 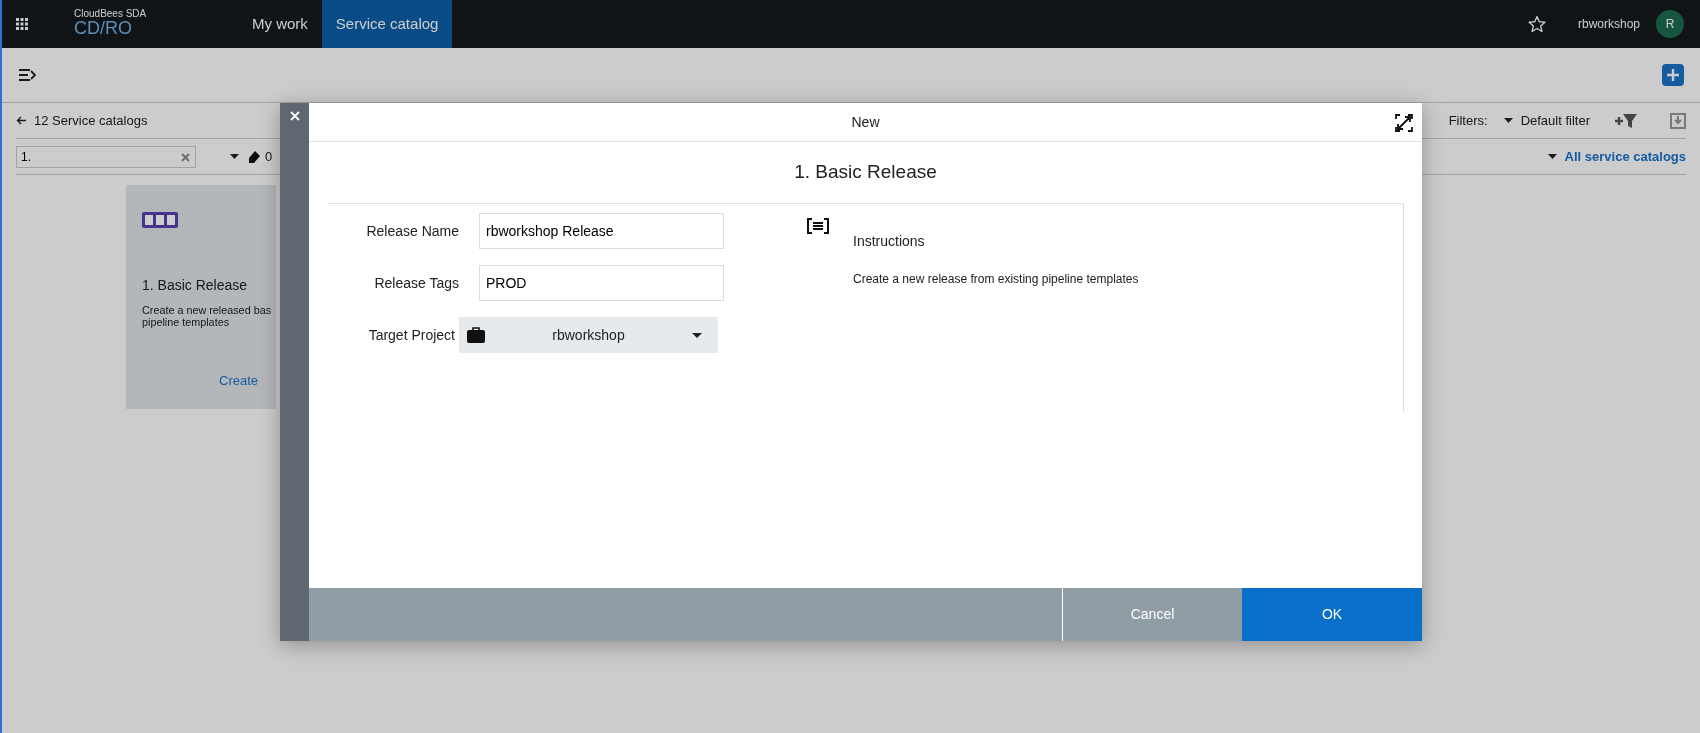 I want to click on product-name: CloudBees SDA, so click(x=111, y=14).